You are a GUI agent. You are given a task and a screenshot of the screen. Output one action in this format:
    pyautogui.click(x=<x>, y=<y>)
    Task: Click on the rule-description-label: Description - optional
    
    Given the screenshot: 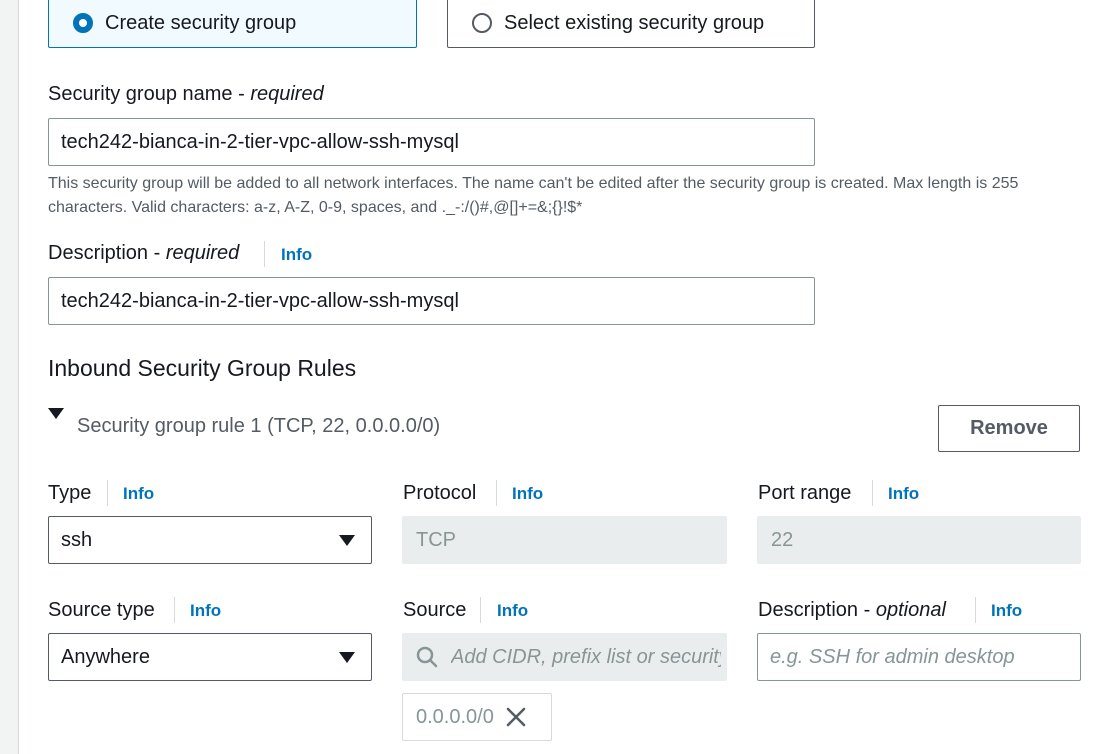 What is the action you would take?
    pyautogui.click(x=852, y=610)
    